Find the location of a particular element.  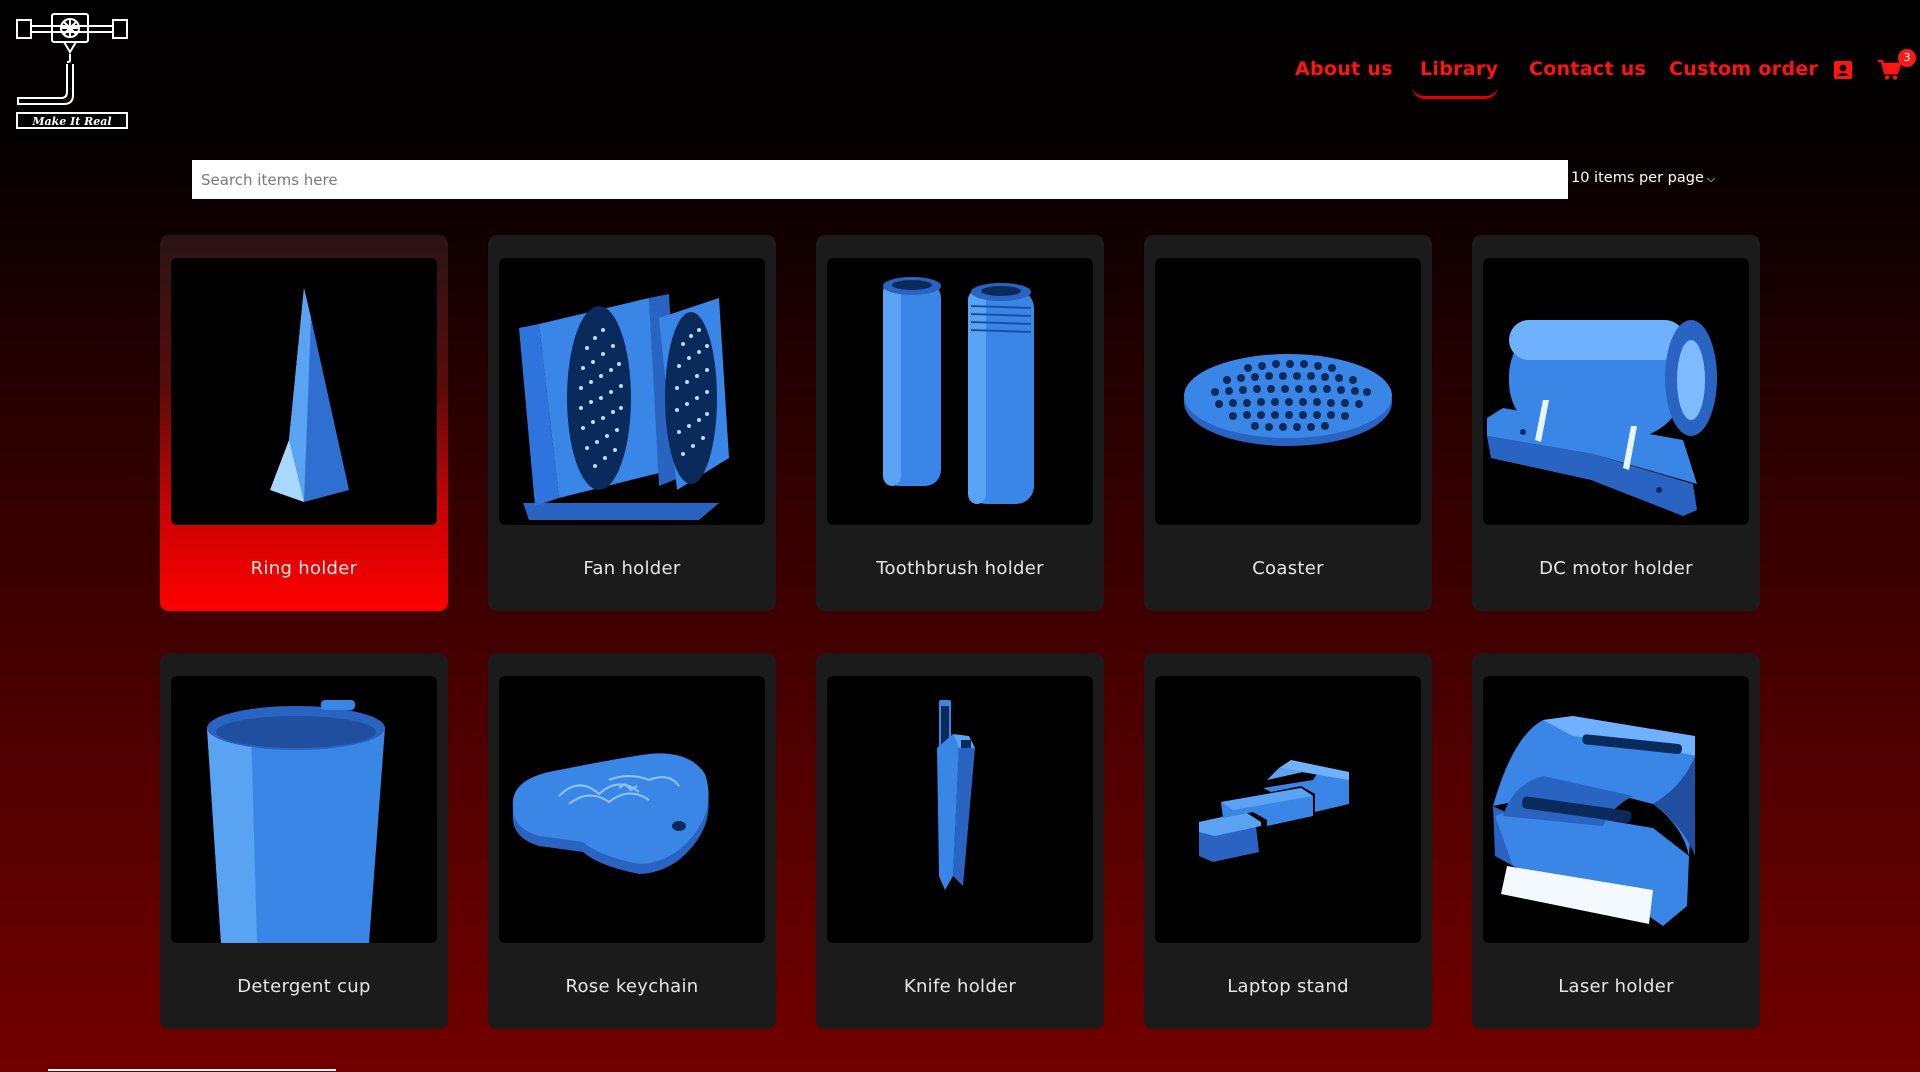

laptop-stand-model-image is located at coordinates (1288, 809).